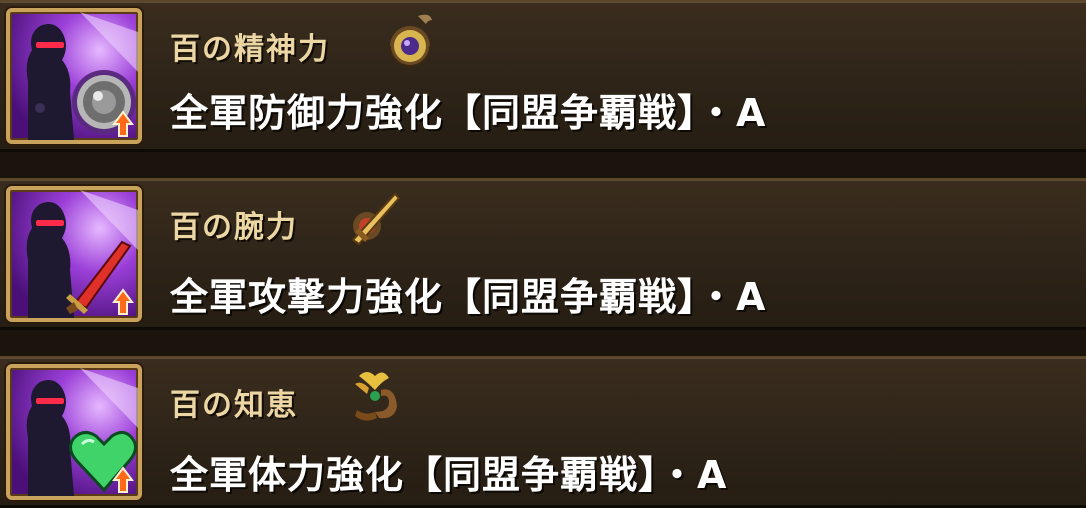 Image resolution: width=1086 pixels, height=508 pixels. Describe the element at coordinates (468, 113) in the screenshot. I see `skill-description: 全軍防御力強化【同盟争覇戦】・A` at that location.